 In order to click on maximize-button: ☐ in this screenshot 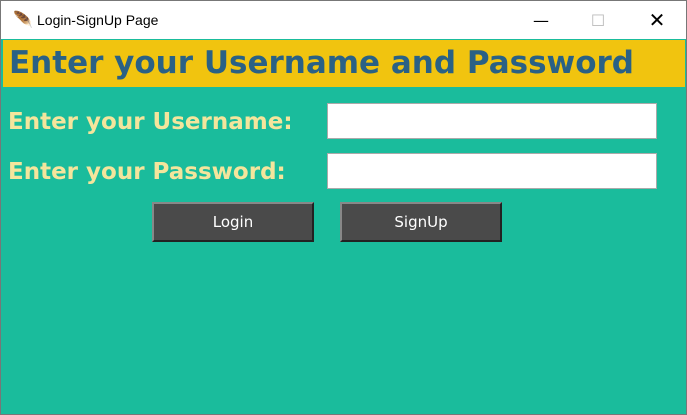, I will do `click(598, 20)`.